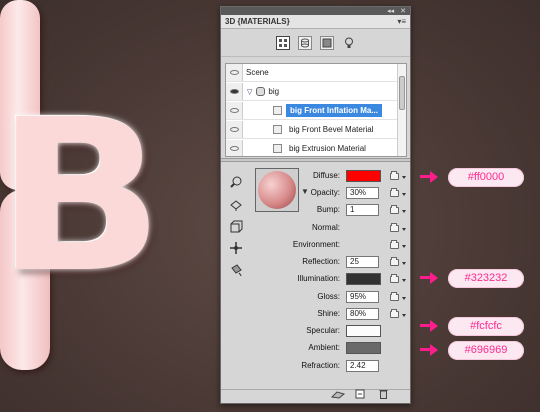  Describe the element at coordinates (402, 93) in the screenshot. I see `scrollbar-thumb` at that location.